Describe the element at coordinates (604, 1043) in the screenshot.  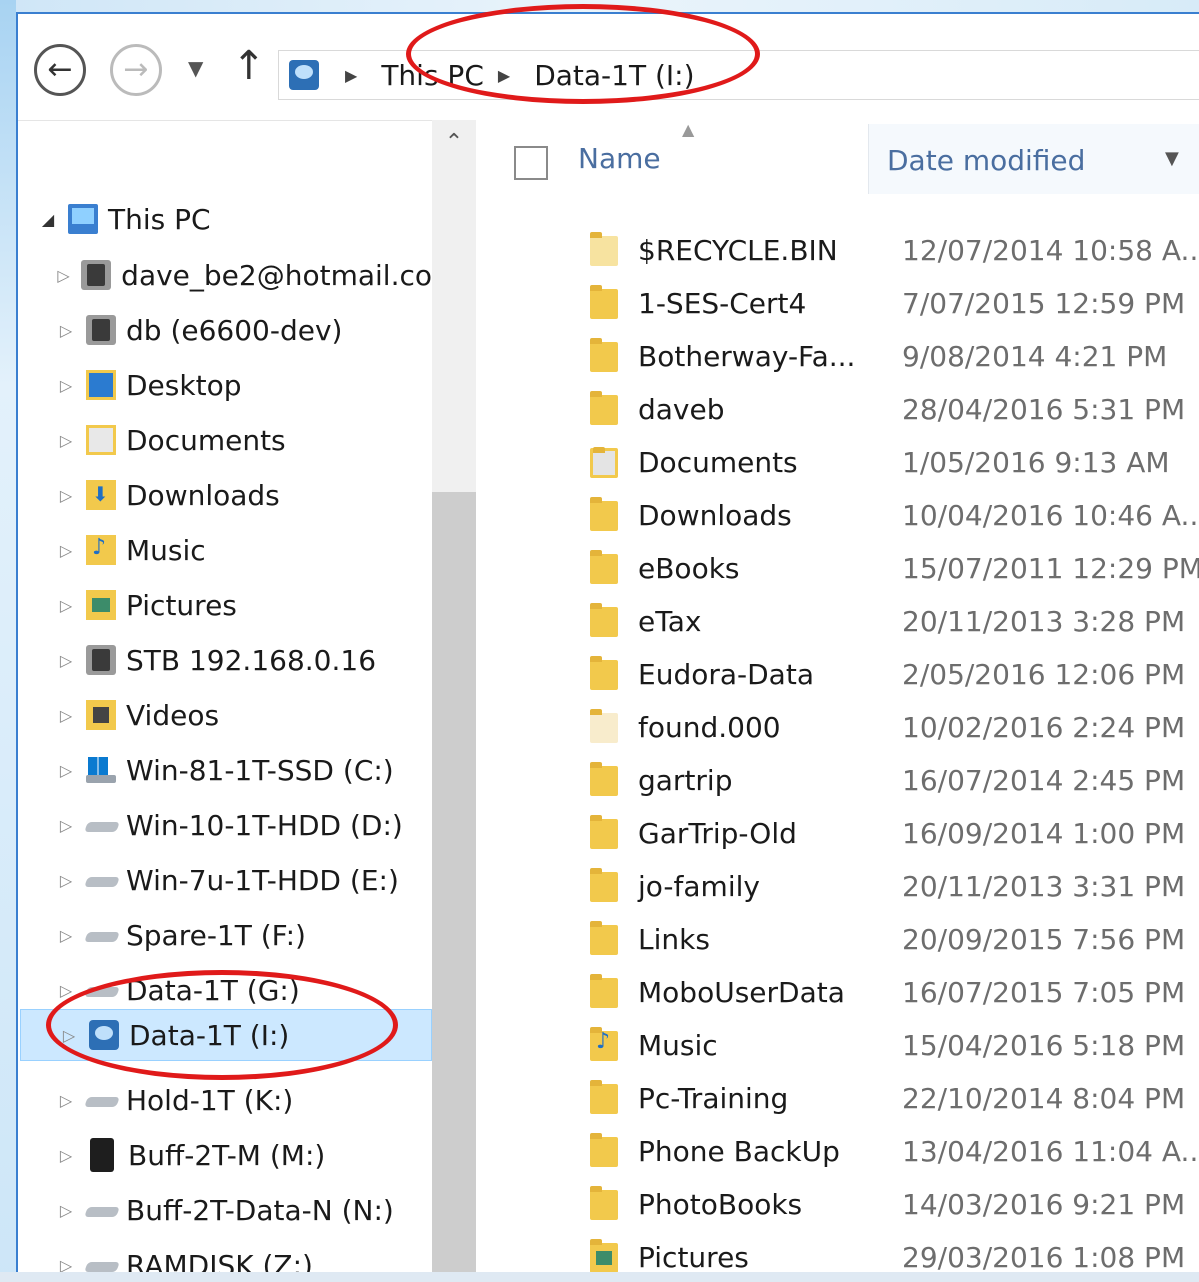
I see `music-folder-icon` at that location.